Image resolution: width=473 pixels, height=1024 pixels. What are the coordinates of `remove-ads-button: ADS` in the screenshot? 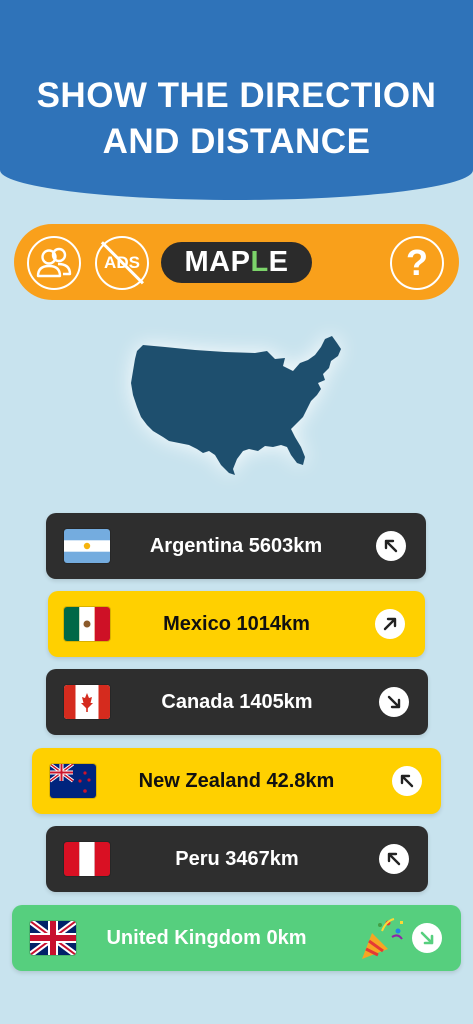 It's located at (122, 263).